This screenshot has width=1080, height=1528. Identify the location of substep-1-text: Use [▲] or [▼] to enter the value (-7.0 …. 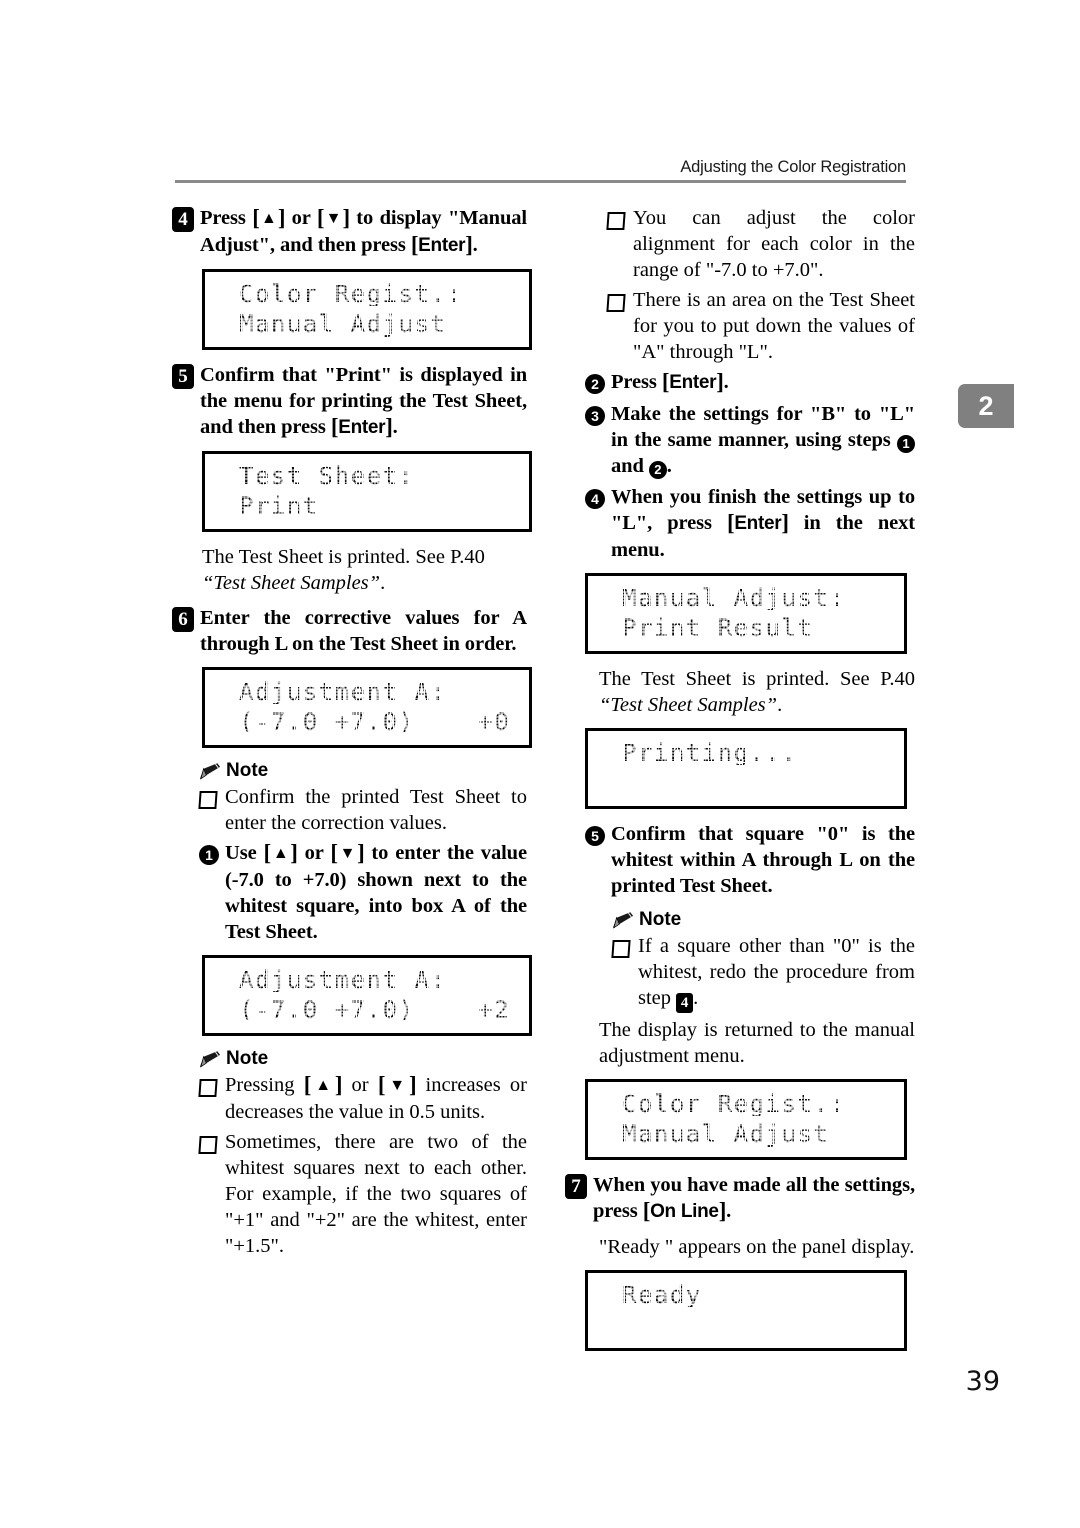
(376, 892).